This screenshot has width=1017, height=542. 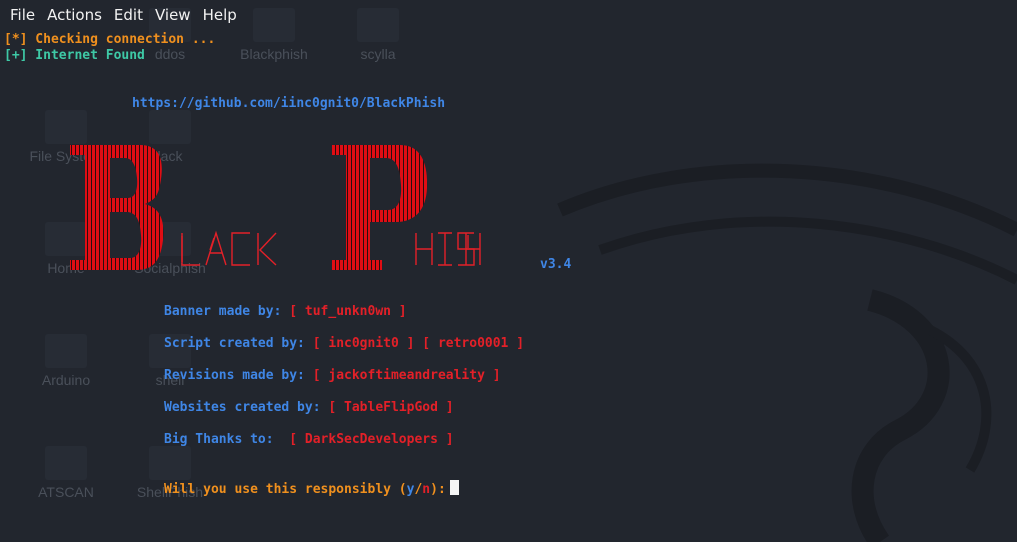 I want to click on github-url: https://github.com/iinc0gnit0/BlackPhish, so click(x=289, y=103).